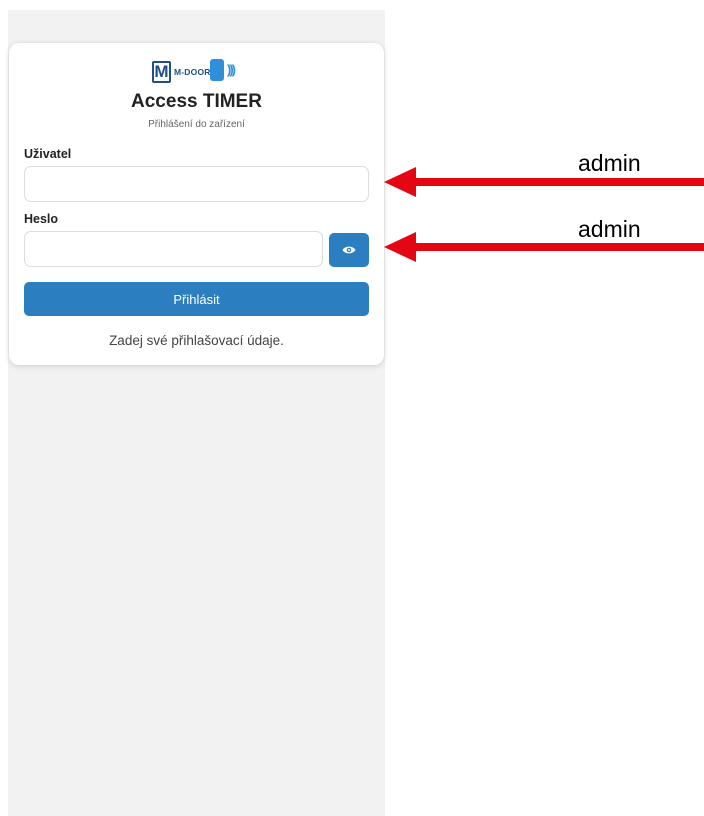  What do you see at coordinates (196, 299) in the screenshot?
I see `login-button: Přihlásit` at bounding box center [196, 299].